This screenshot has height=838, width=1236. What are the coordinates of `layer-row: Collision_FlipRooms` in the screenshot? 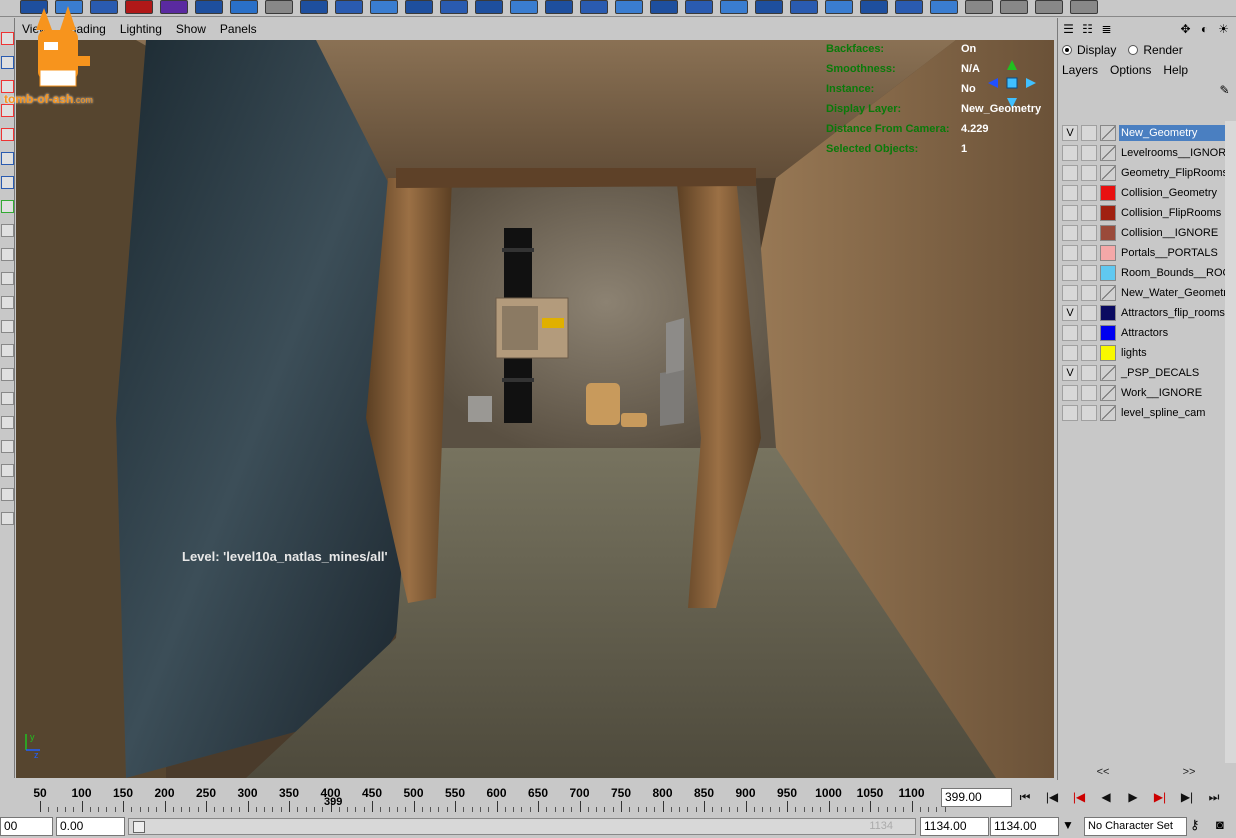 It's located at (1146, 213).